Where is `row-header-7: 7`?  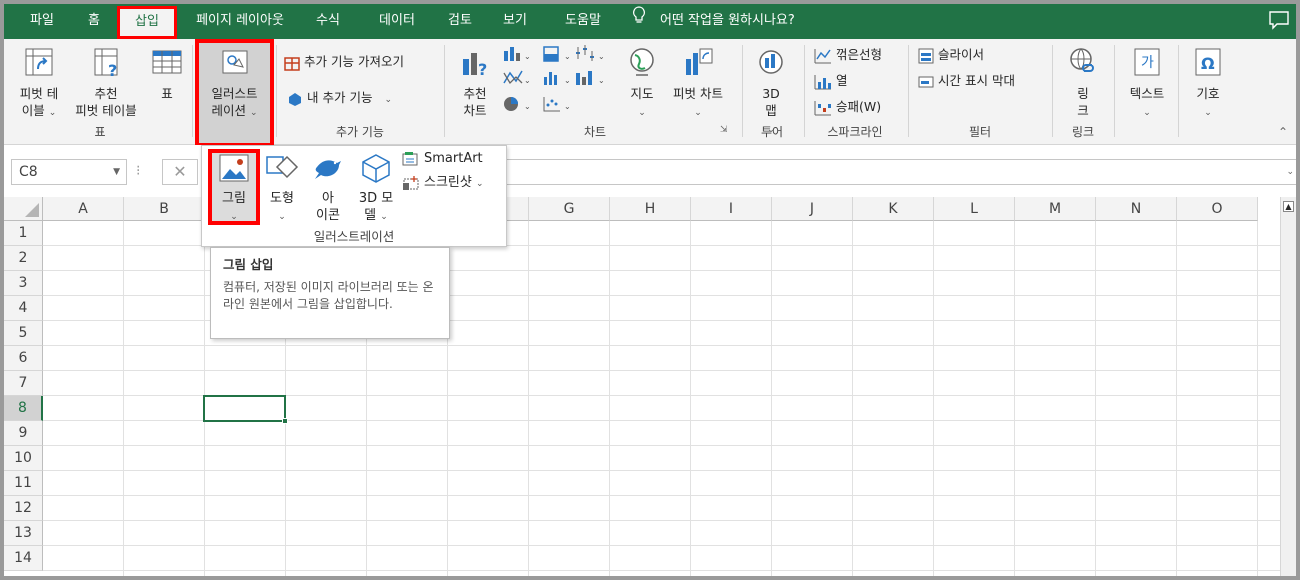 row-header-7: 7 is located at coordinates (23, 383).